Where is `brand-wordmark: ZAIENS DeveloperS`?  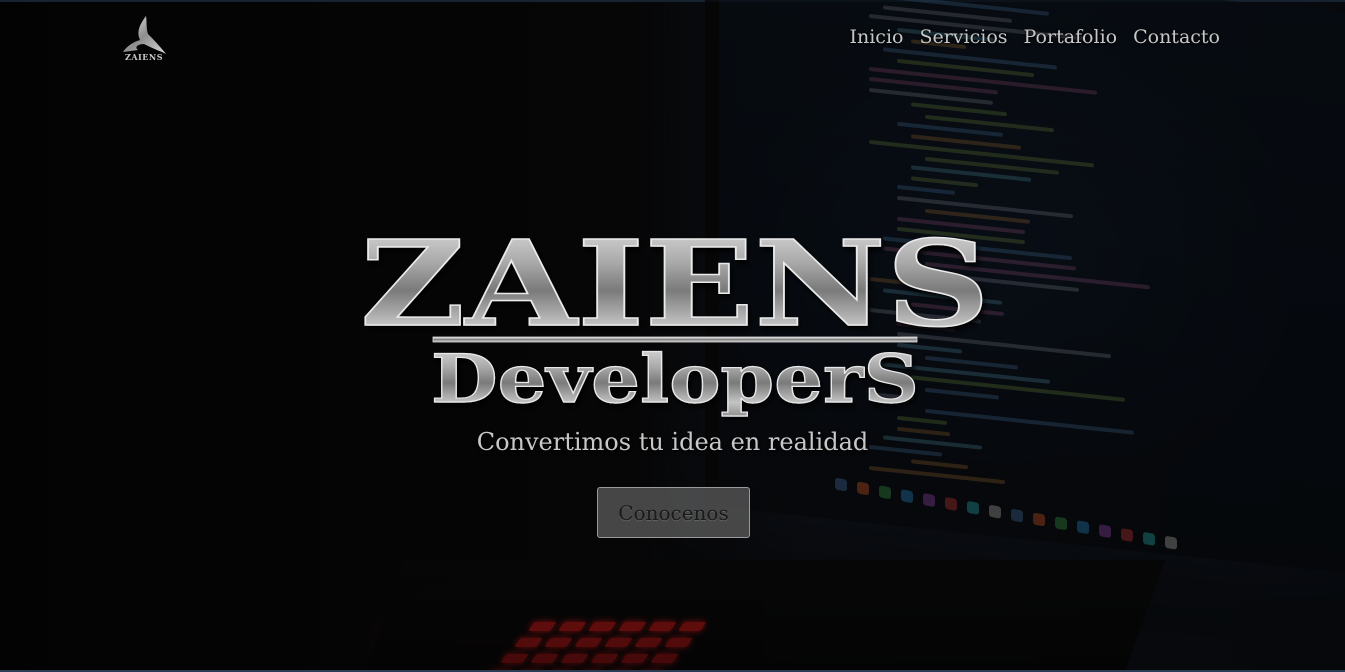 brand-wordmark: ZAIENS DeveloperS is located at coordinates (675, 319).